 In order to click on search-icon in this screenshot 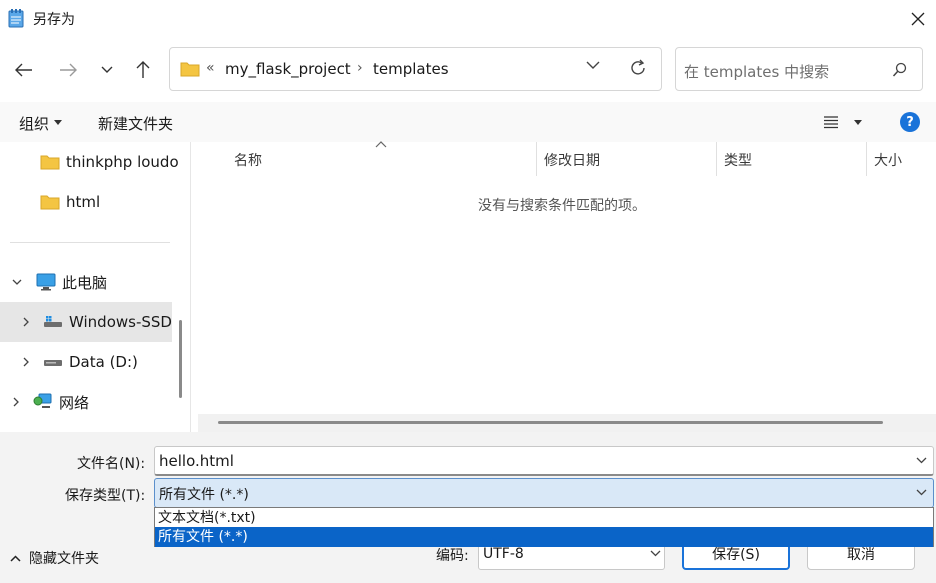, I will do `click(900, 70)`.